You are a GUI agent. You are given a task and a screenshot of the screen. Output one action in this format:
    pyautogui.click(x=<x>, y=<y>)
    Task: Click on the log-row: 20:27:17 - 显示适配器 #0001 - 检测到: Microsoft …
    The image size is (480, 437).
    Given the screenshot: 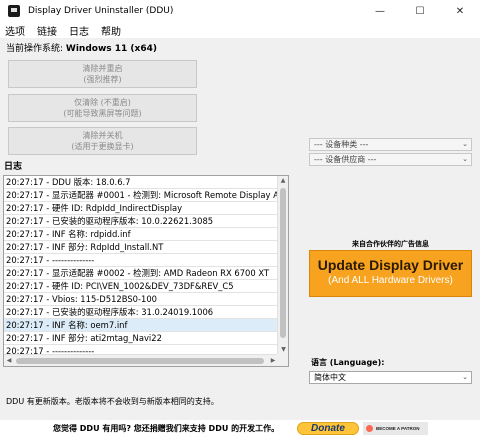 What is the action you would take?
    pyautogui.click(x=141, y=195)
    